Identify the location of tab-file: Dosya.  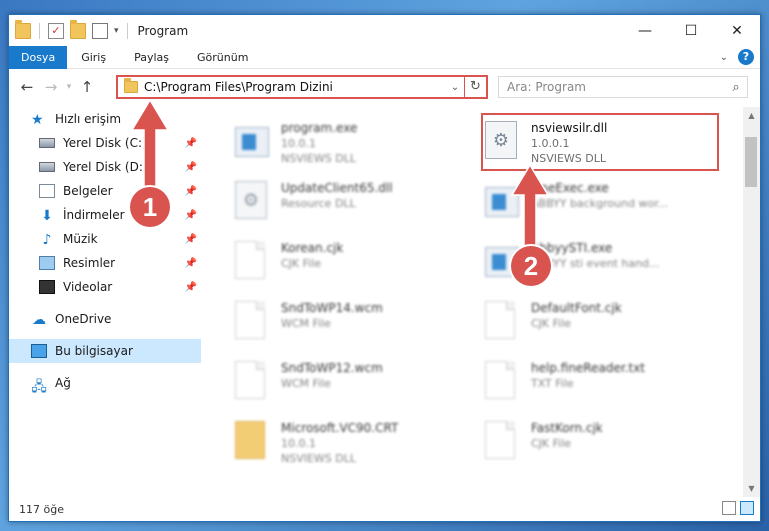
(38, 57).